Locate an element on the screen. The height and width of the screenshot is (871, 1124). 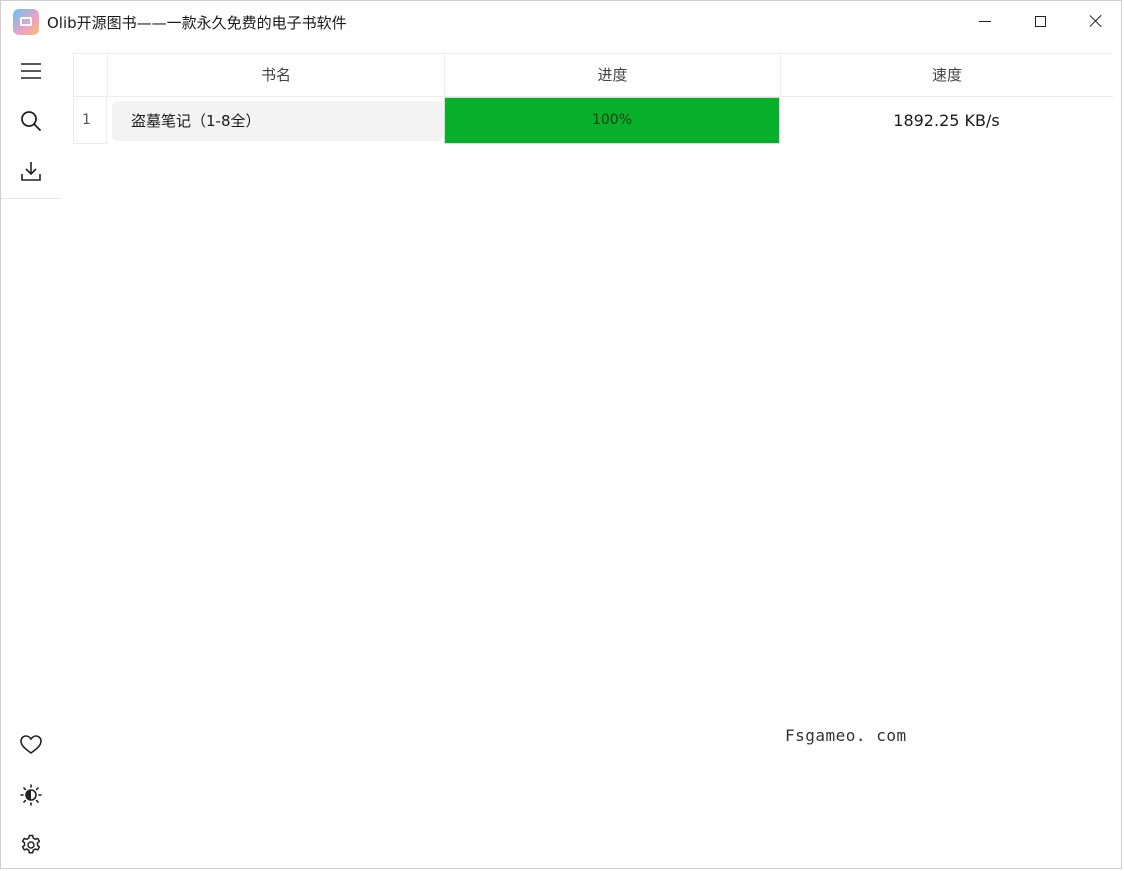
download-icon is located at coordinates (31, 171).